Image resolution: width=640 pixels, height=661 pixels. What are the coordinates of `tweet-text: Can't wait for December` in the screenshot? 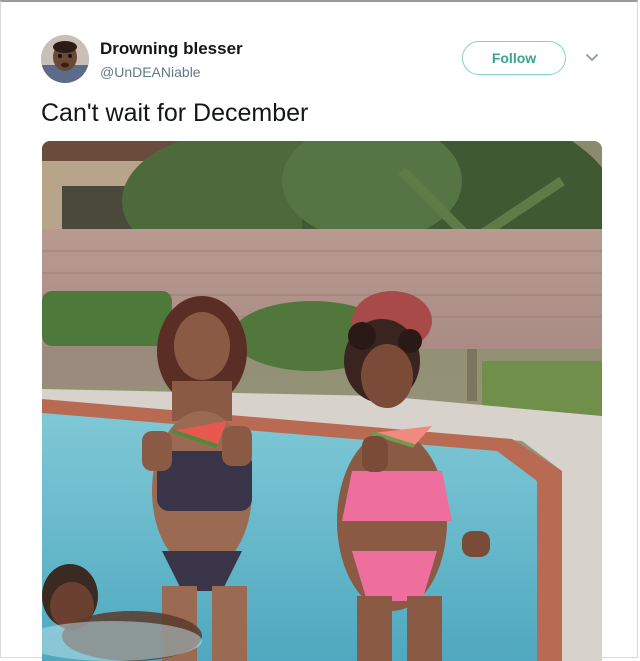 It's located at (175, 113).